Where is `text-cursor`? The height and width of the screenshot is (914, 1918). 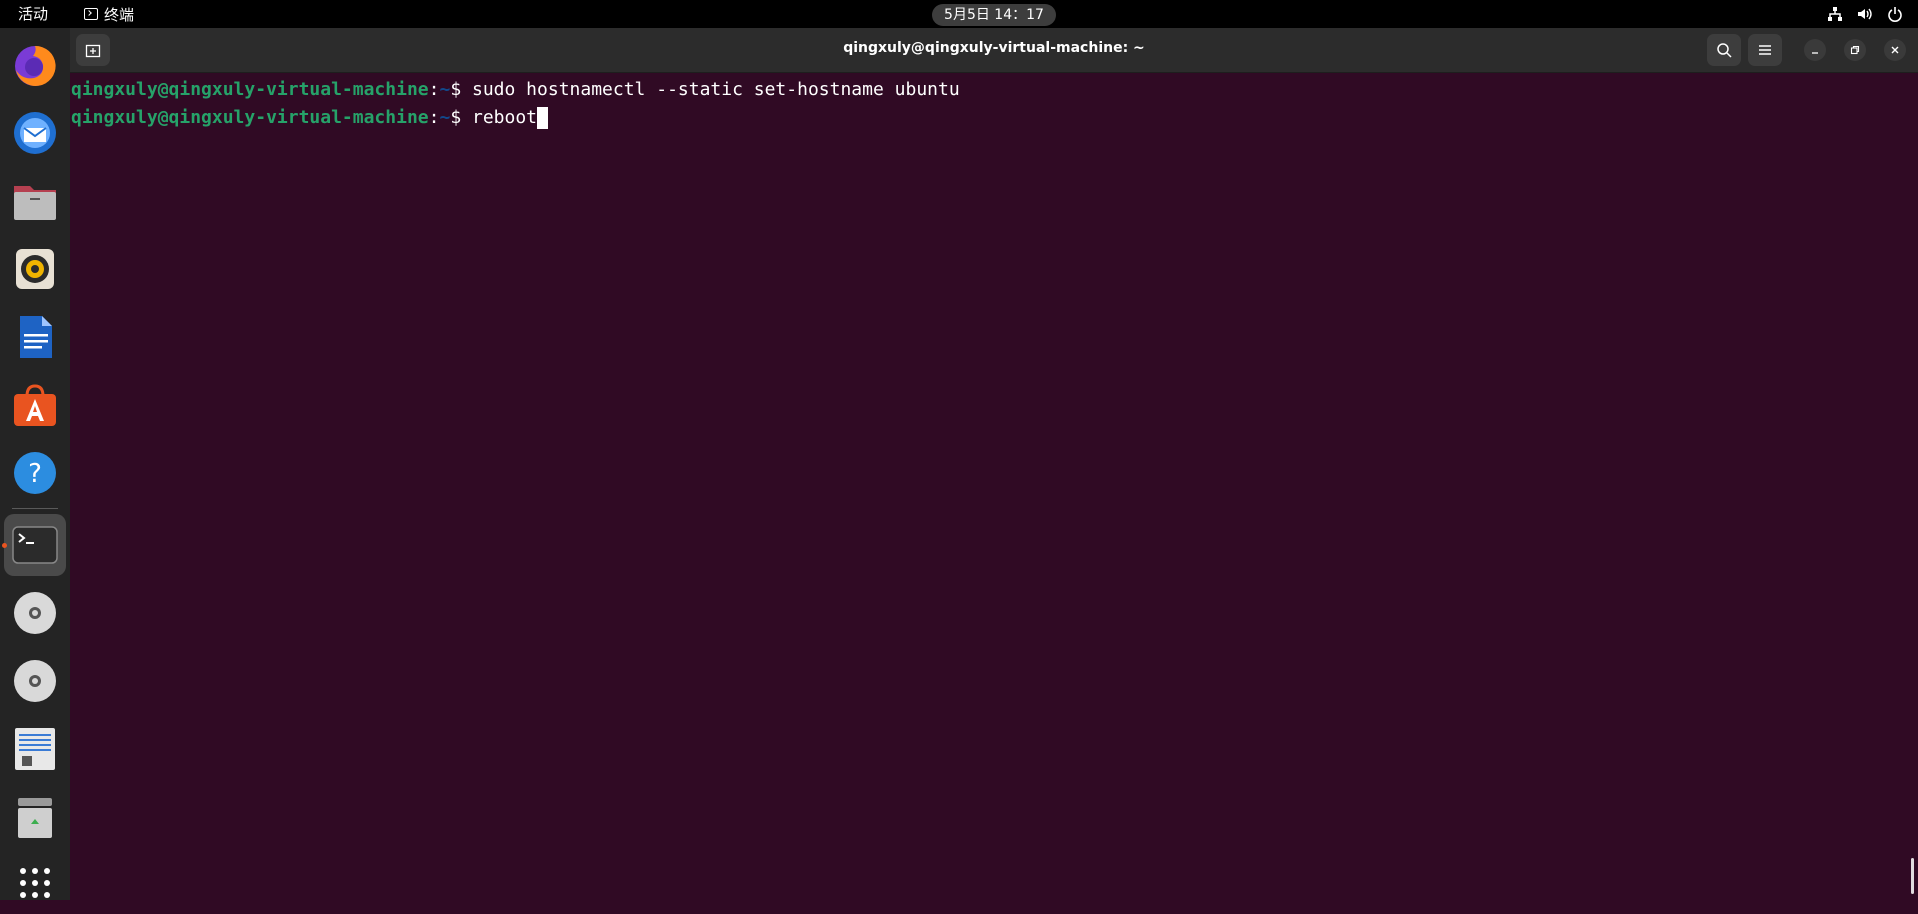 text-cursor is located at coordinates (543, 118).